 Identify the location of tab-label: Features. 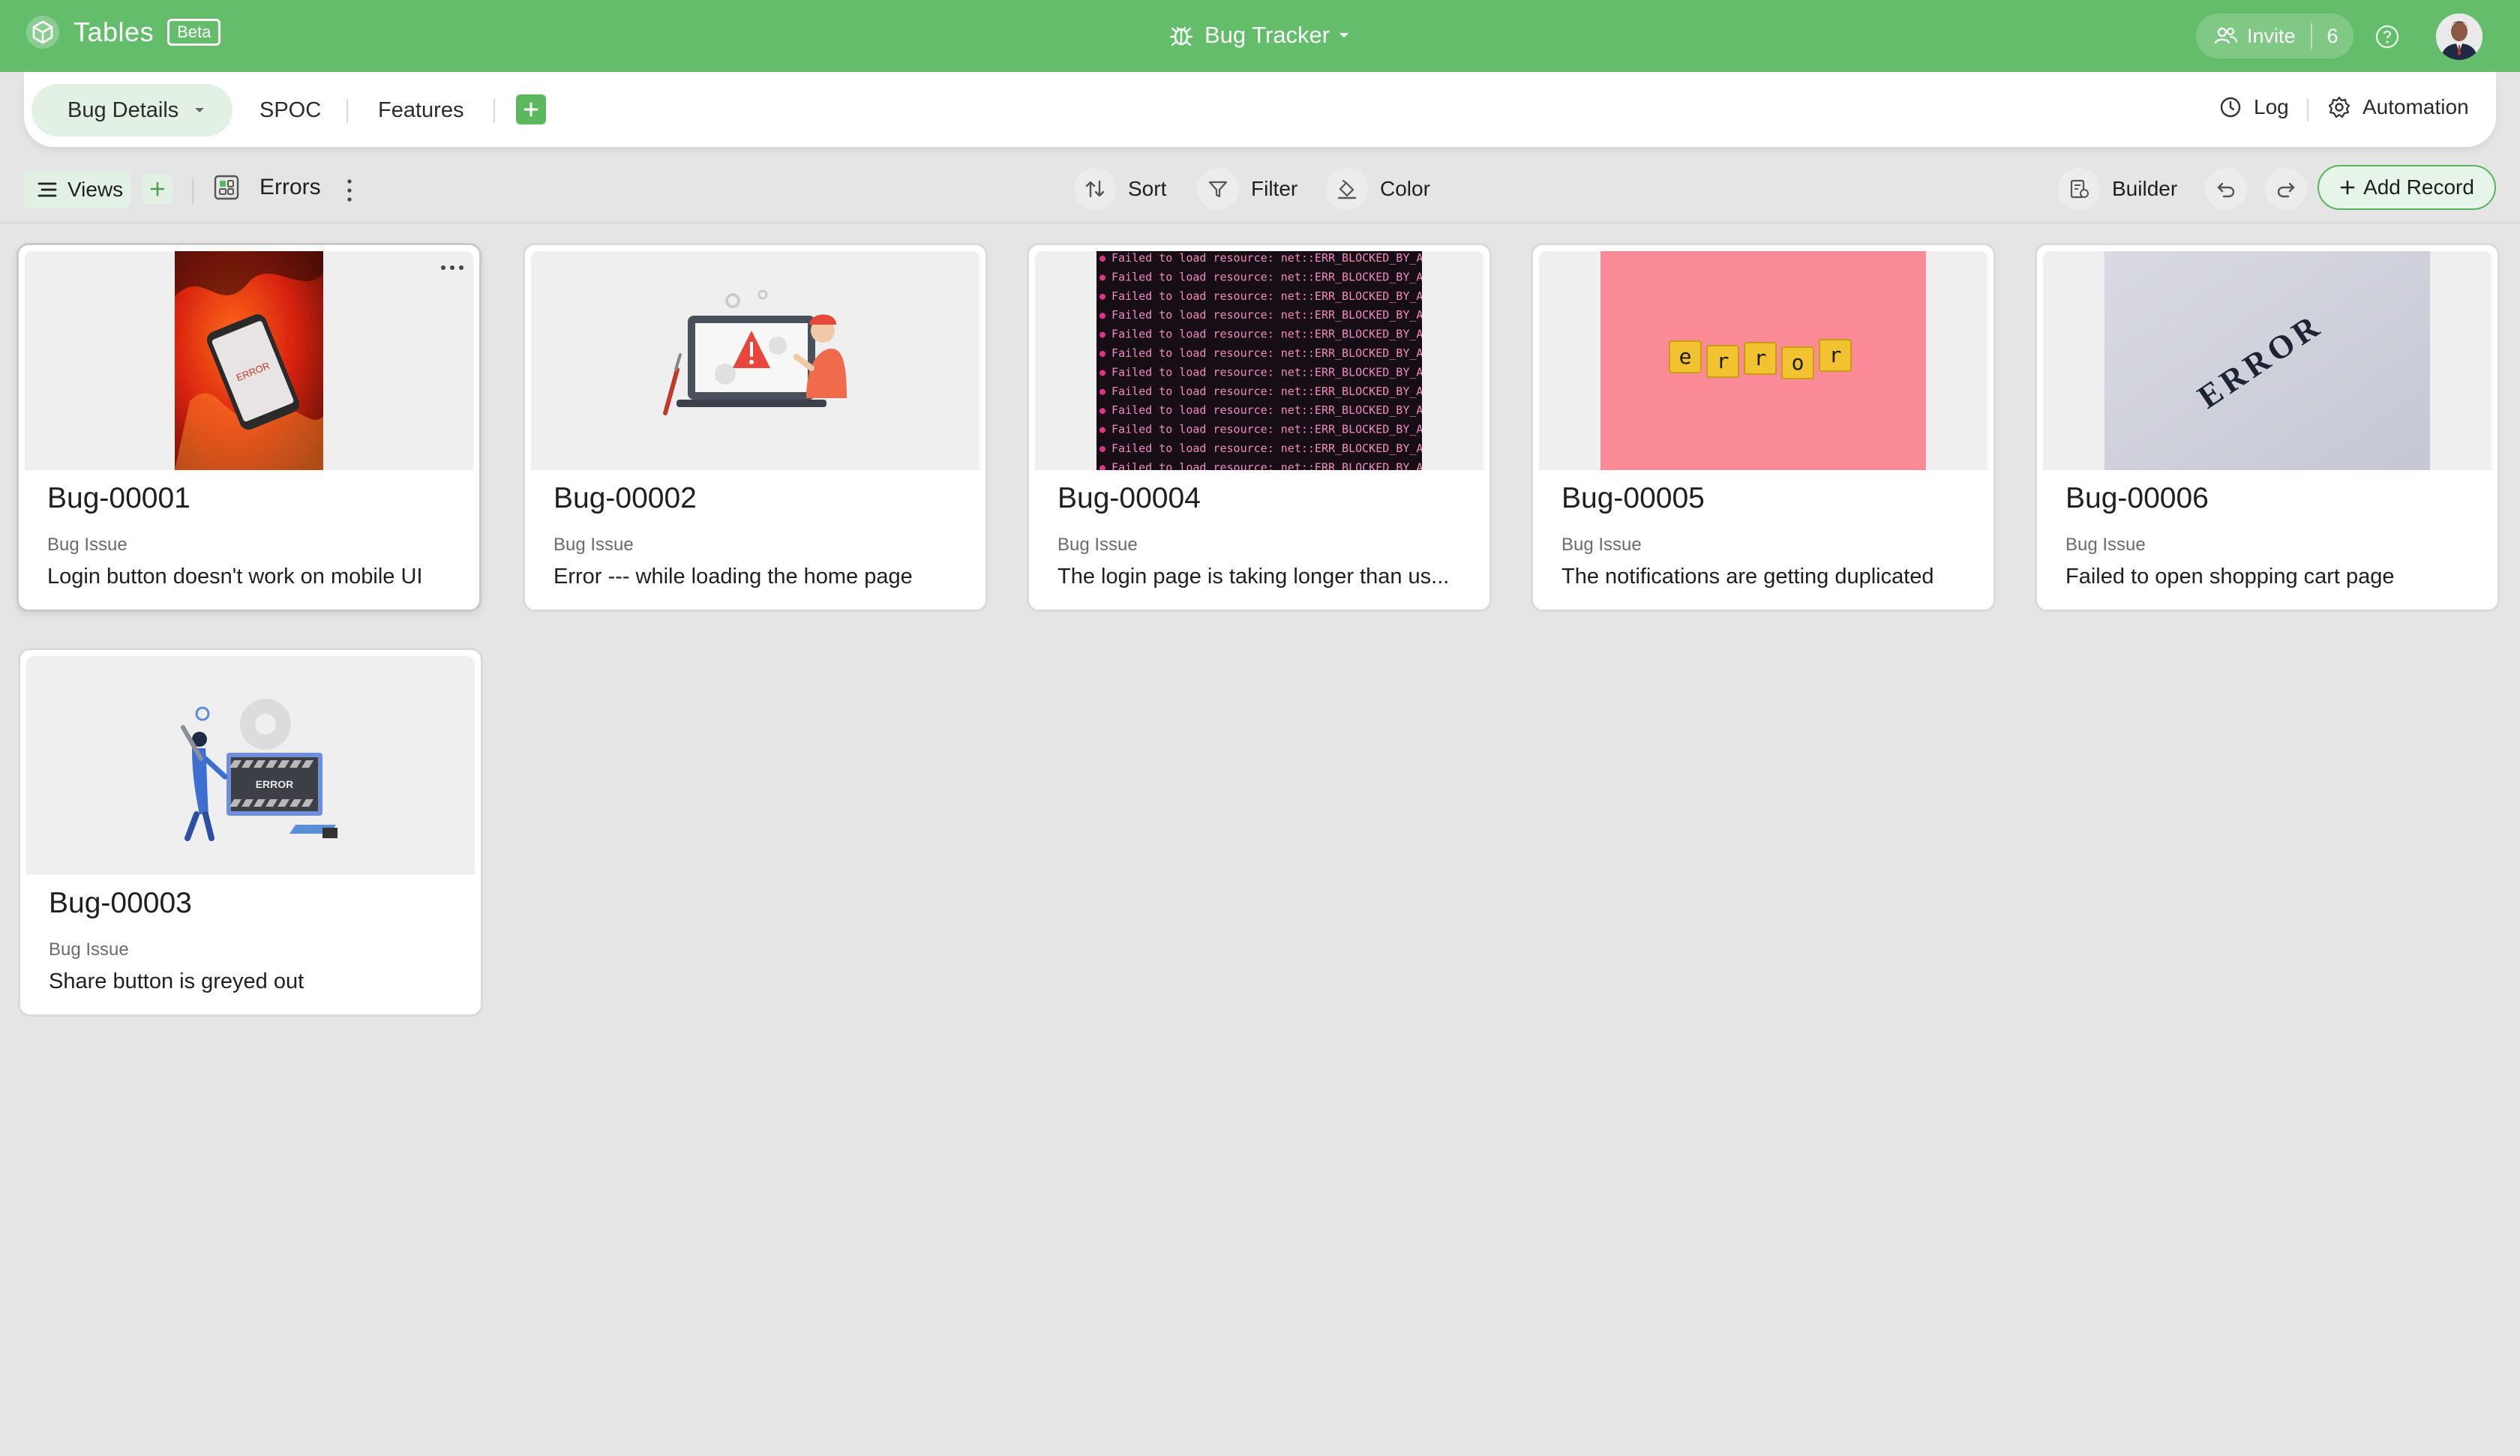
(421, 109).